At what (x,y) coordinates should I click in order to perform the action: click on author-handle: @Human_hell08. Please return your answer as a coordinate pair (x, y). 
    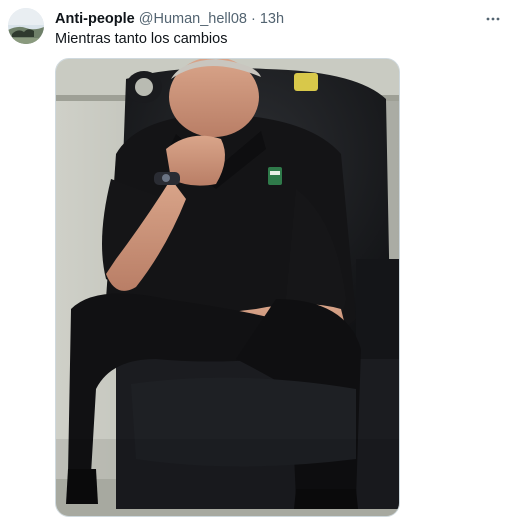
    Looking at the image, I should click on (193, 19).